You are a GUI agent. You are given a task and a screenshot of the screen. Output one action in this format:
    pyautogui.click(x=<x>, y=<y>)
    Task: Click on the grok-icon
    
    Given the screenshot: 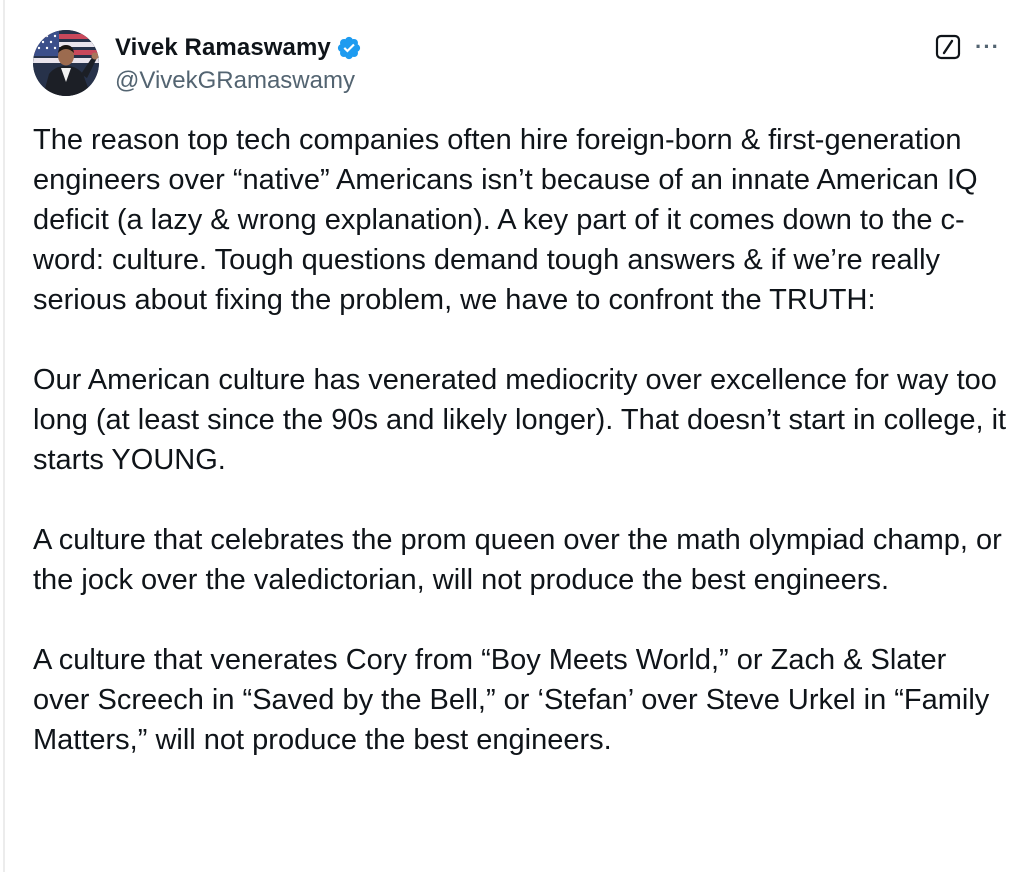 What is the action you would take?
    pyautogui.click(x=948, y=47)
    